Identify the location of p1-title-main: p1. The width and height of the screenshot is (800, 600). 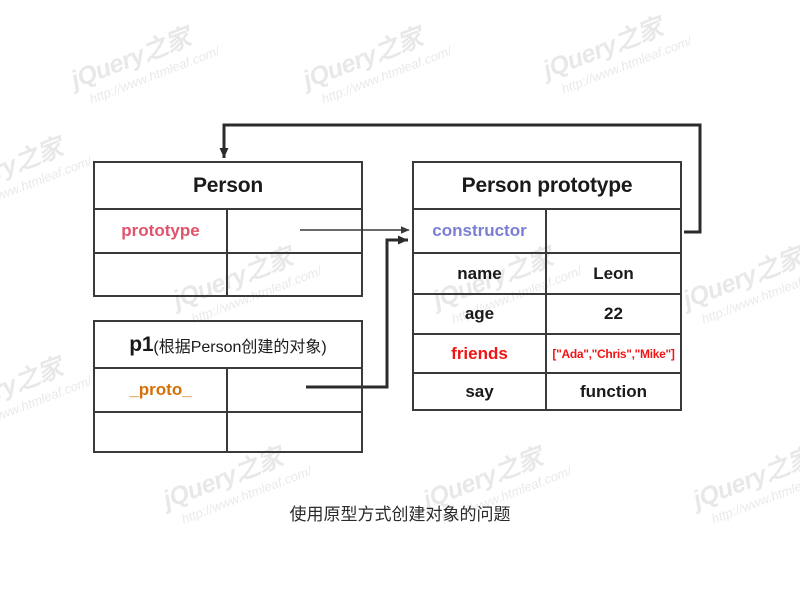
(141, 344).